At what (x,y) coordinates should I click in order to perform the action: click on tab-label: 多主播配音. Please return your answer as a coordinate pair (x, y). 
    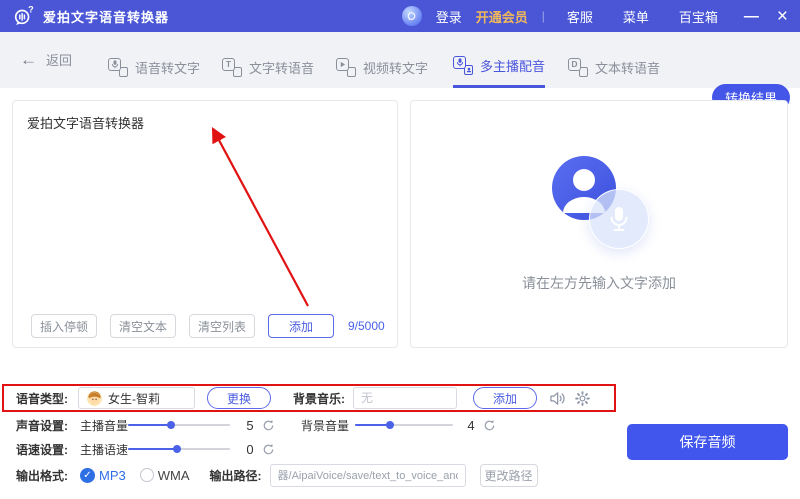
    Looking at the image, I should click on (513, 66).